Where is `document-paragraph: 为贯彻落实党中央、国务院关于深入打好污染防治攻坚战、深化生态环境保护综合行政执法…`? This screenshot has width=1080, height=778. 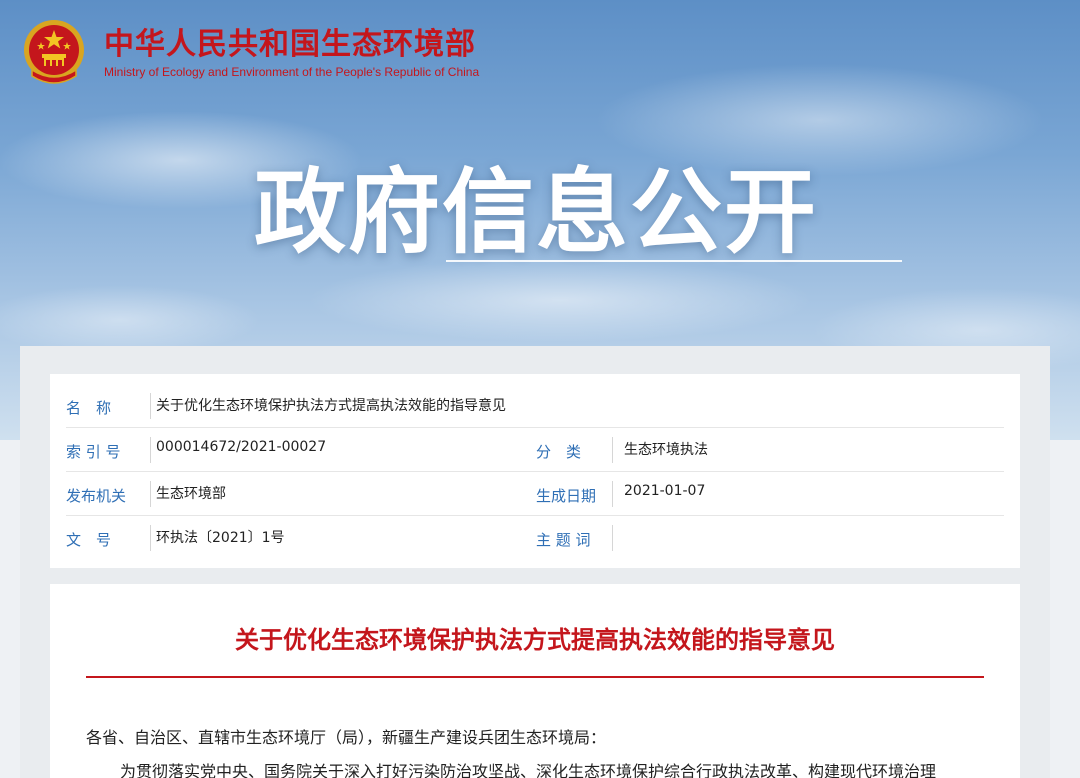
document-paragraph: 为贯彻落实党中央、国务院关于深入打好污染防治攻坚战、深化生态环境保护综合行政执法… is located at coordinates (528, 770).